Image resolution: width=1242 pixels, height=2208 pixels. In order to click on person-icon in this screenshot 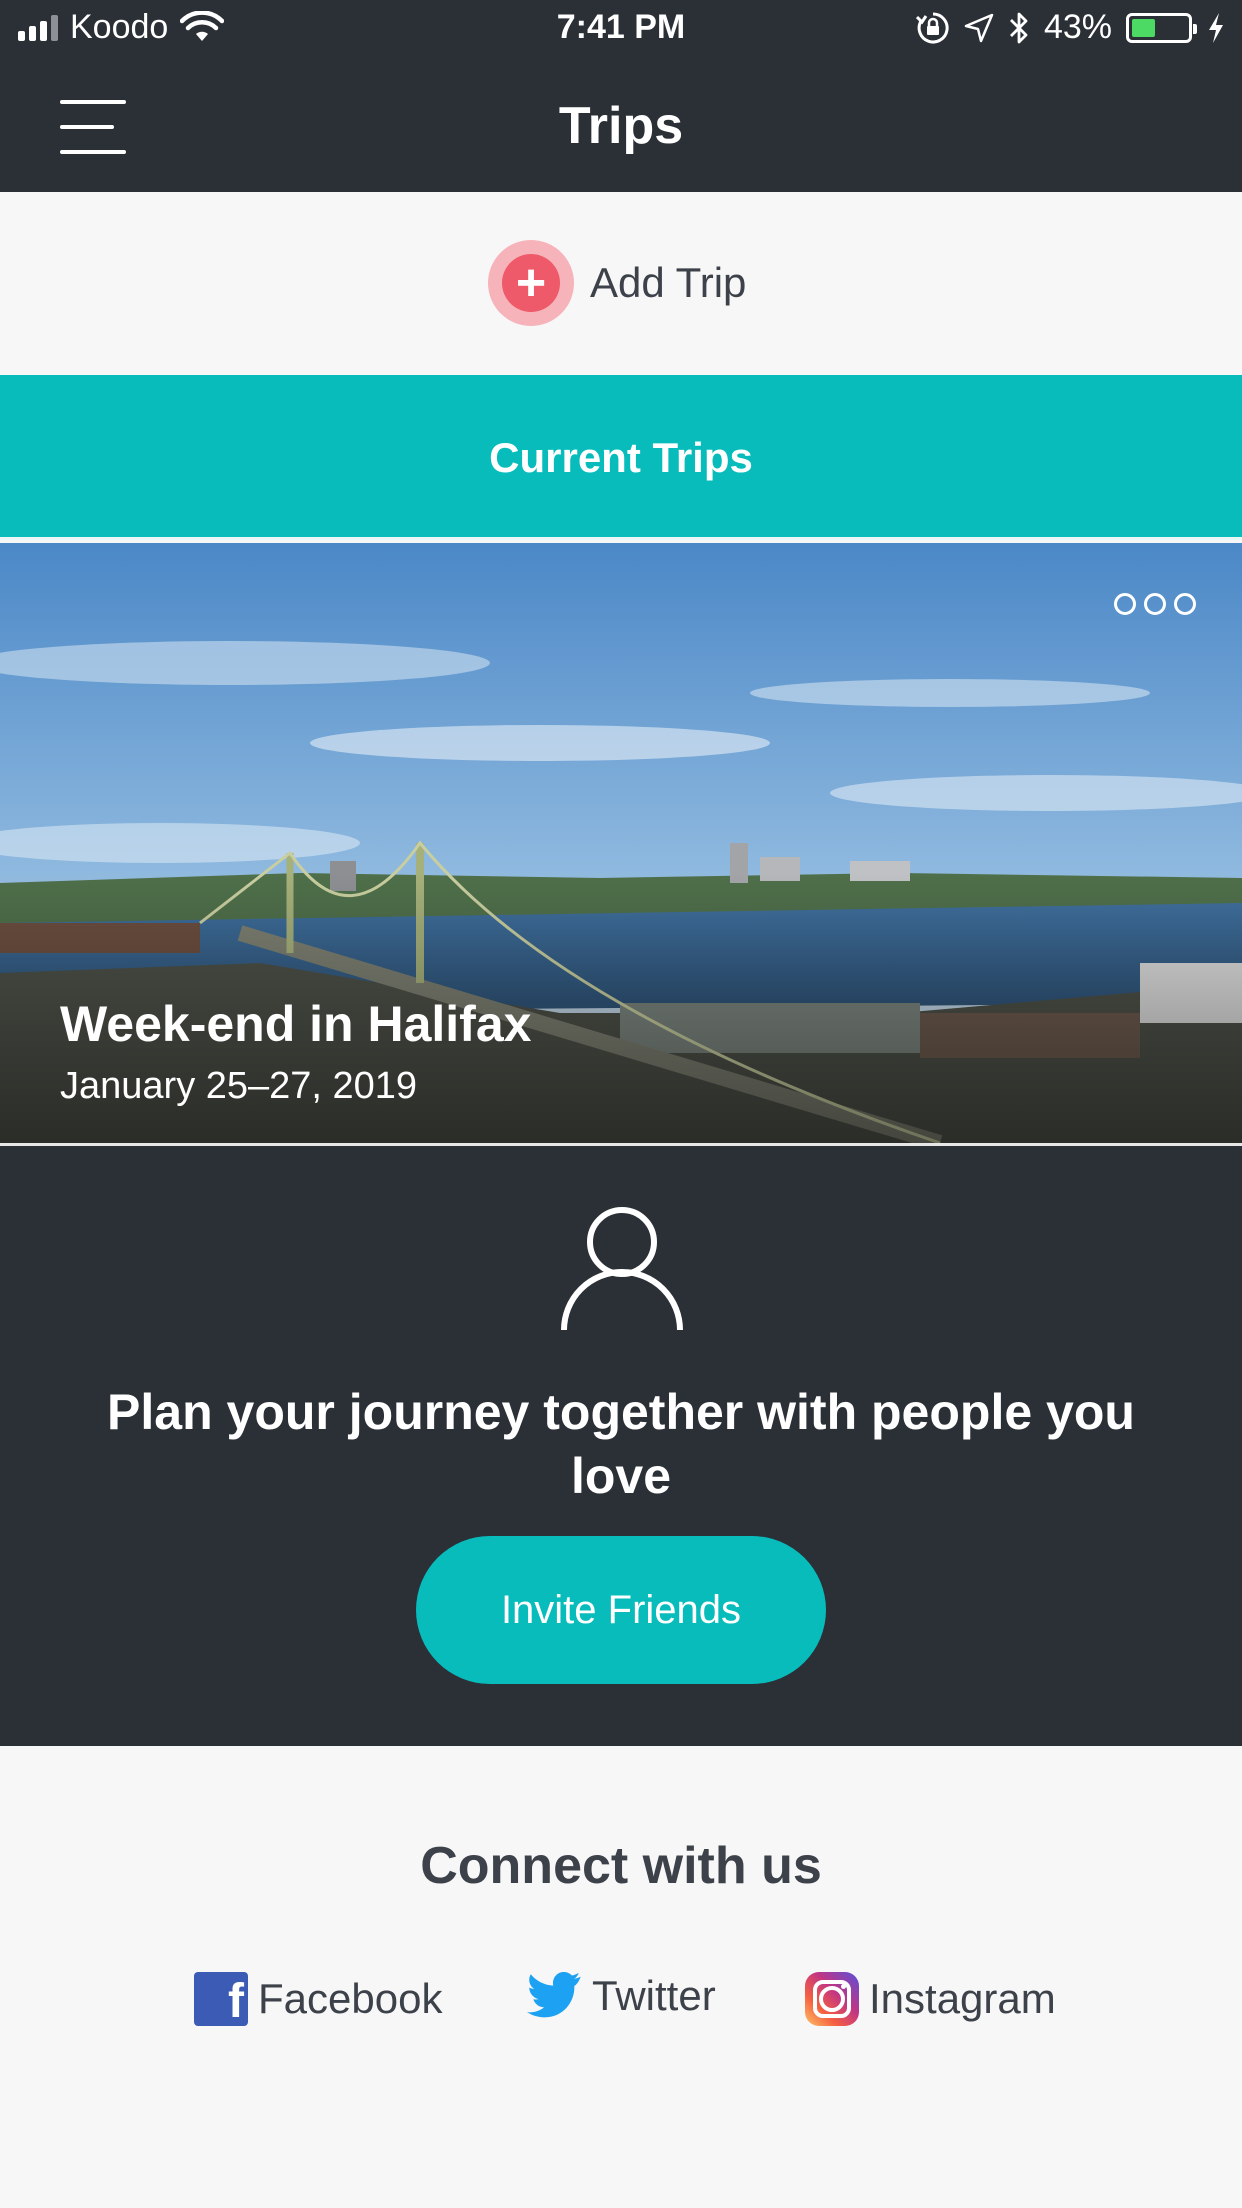, I will do `click(622, 1269)`.